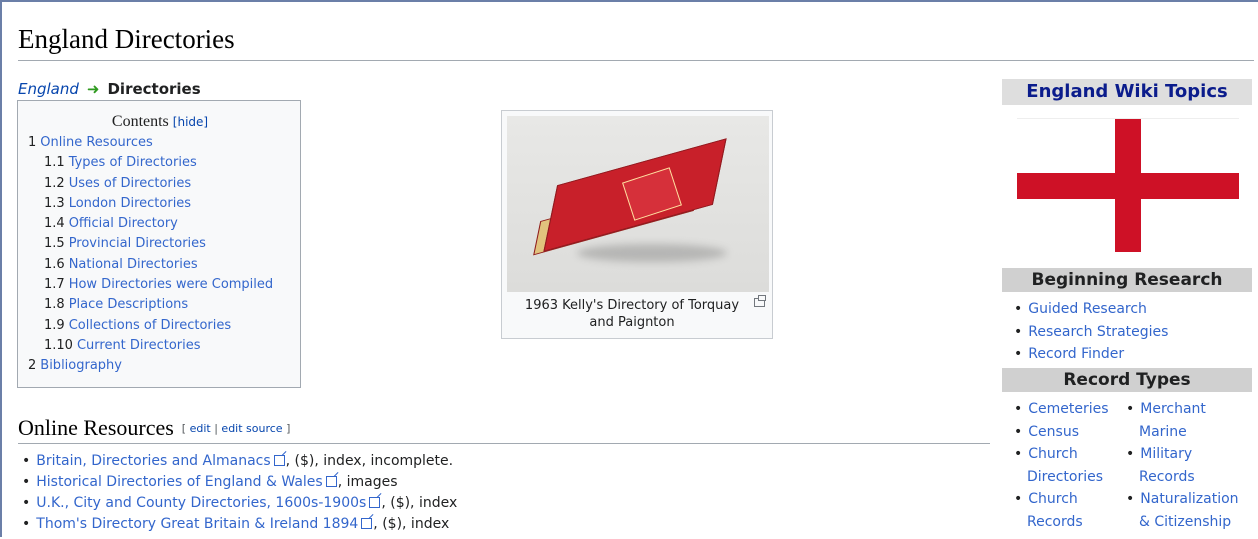 The height and width of the screenshot is (539, 1258). I want to click on sidebar-item-label: Cemeteries, so click(1068, 409).